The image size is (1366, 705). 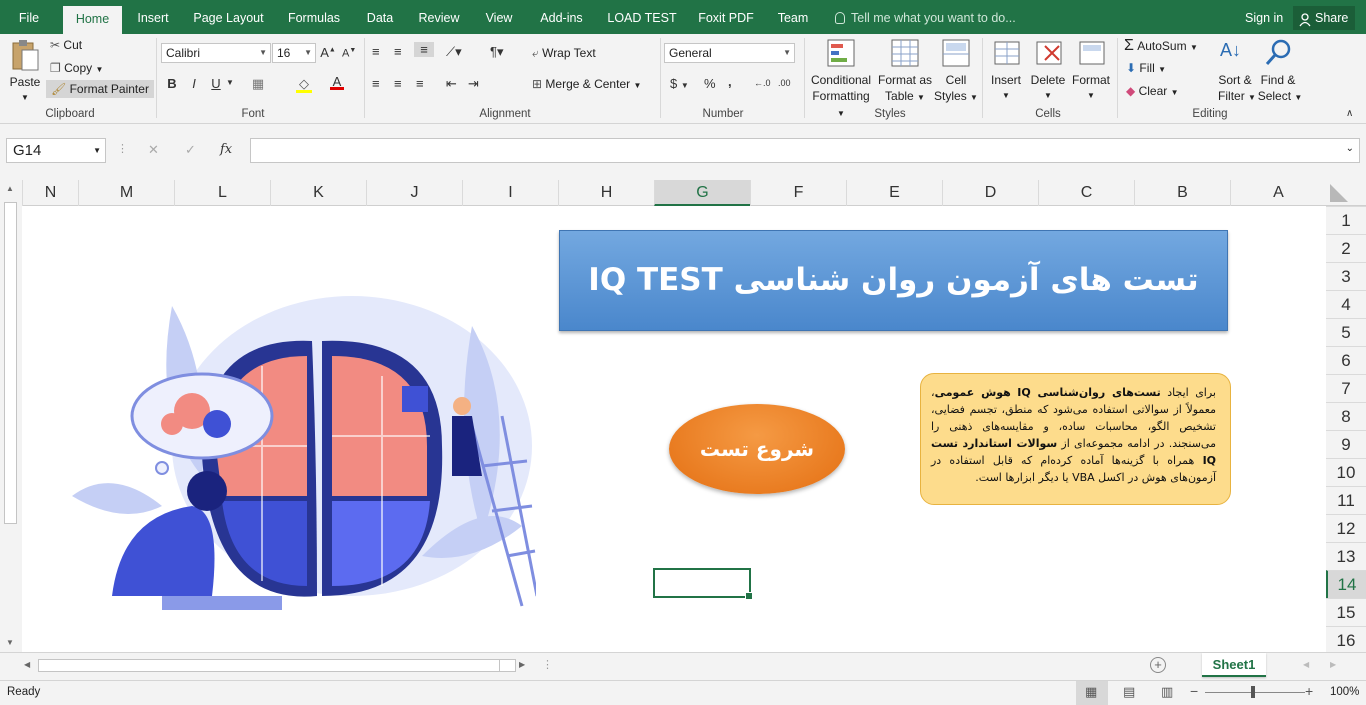 What do you see at coordinates (10, 642) in the screenshot?
I see `scroll-down-icon: ▼` at bounding box center [10, 642].